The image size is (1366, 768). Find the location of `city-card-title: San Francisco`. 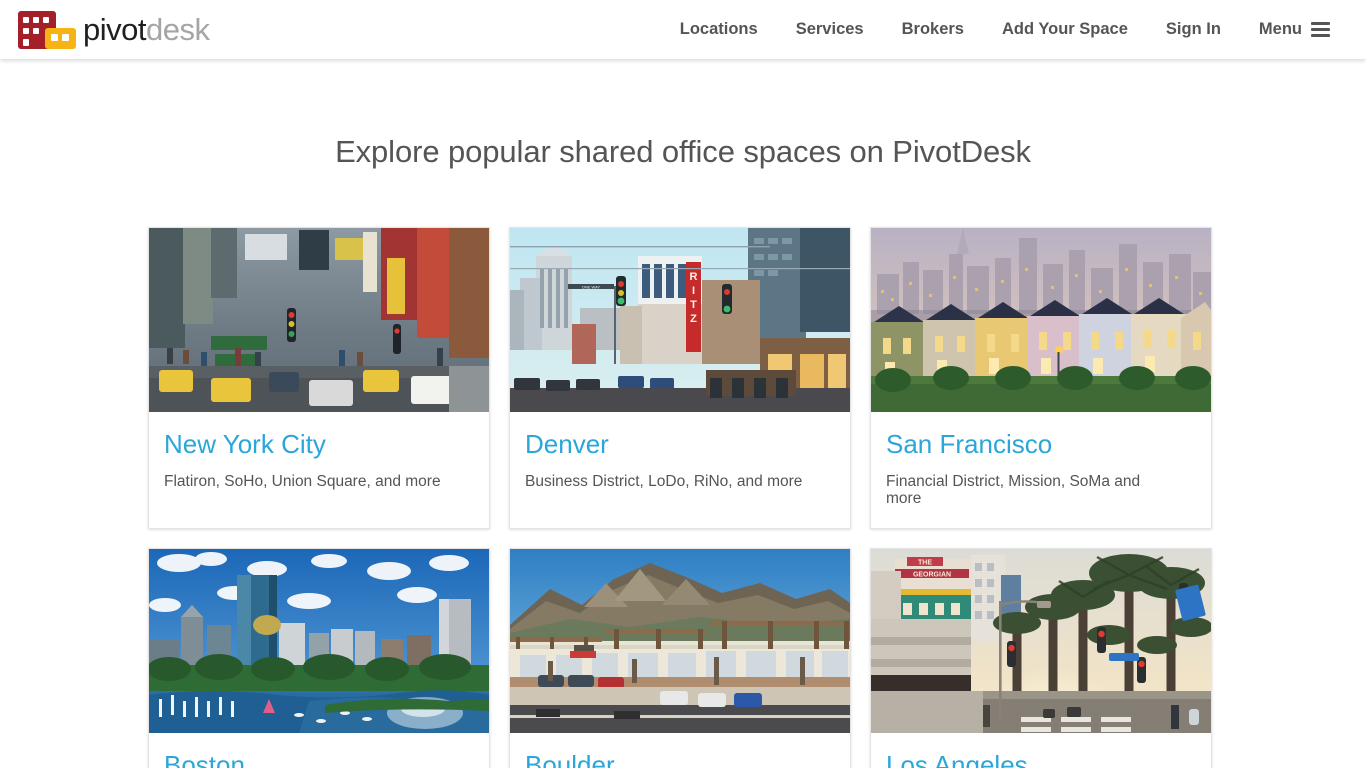

city-card-title: San Francisco is located at coordinates (969, 444).